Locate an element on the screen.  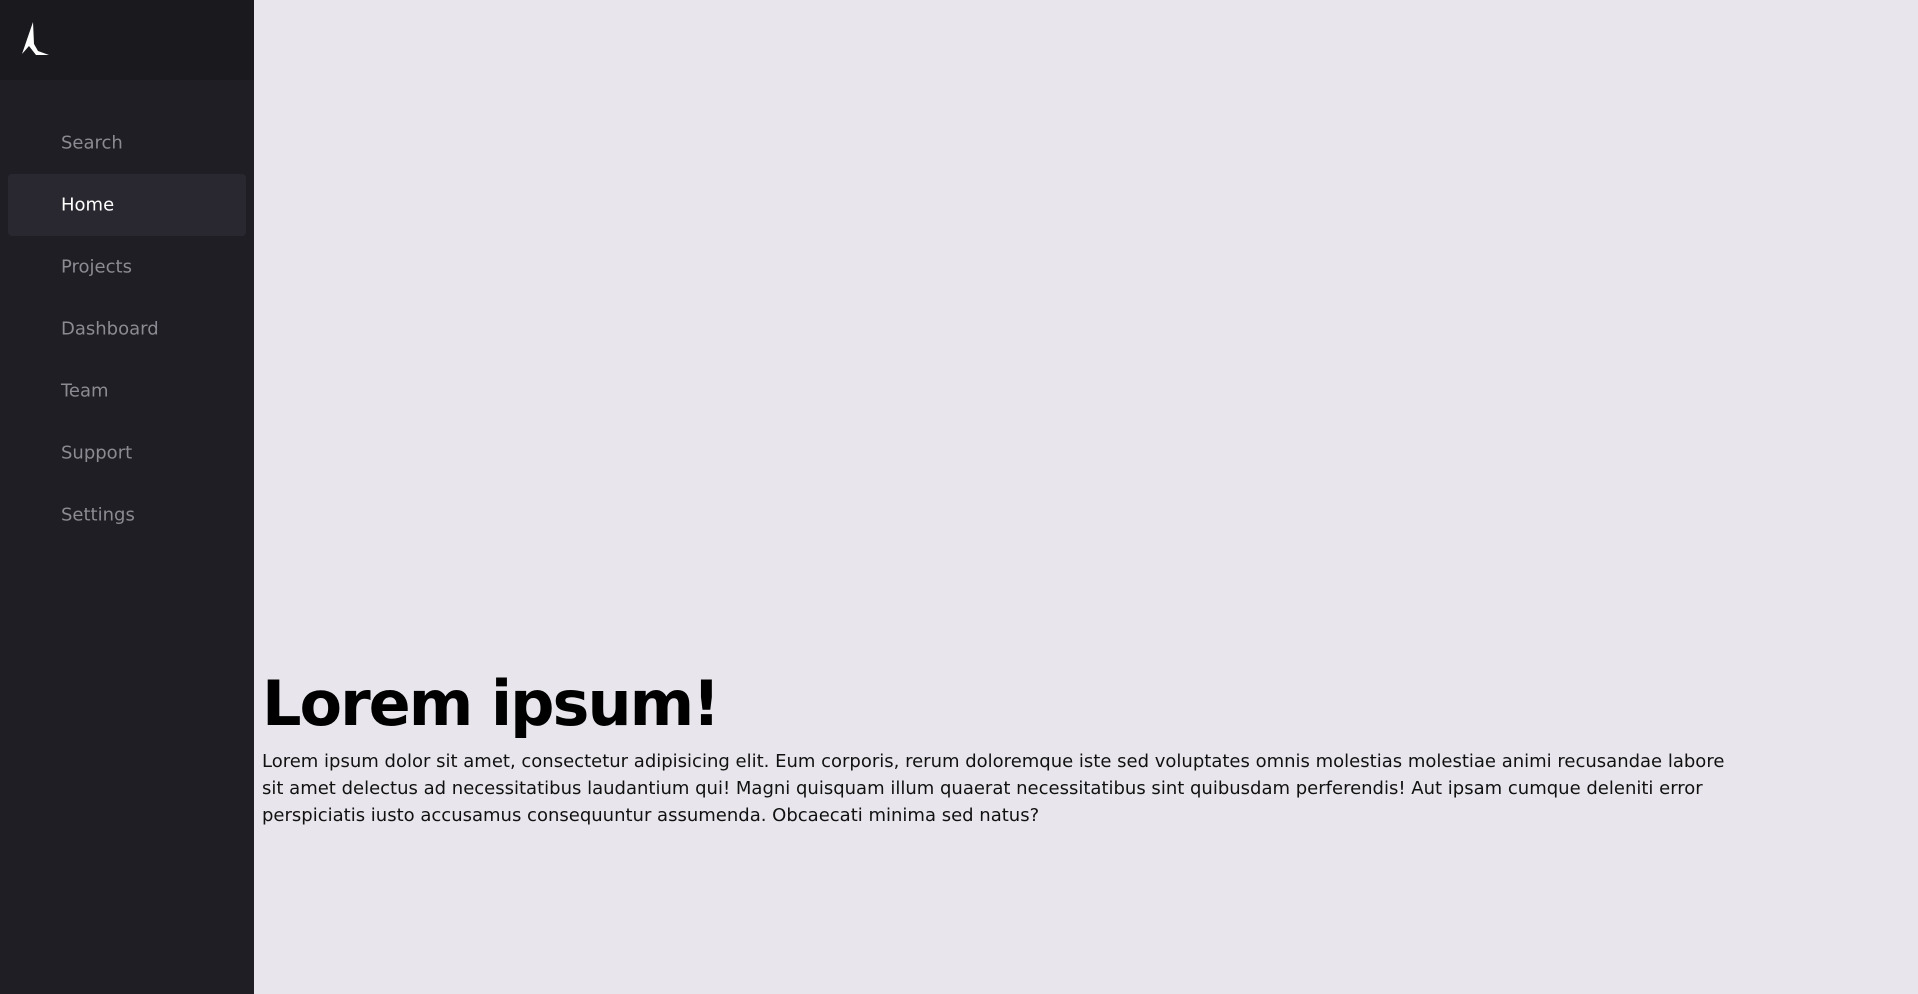
sidebar-item-label: Team is located at coordinates (85, 391).